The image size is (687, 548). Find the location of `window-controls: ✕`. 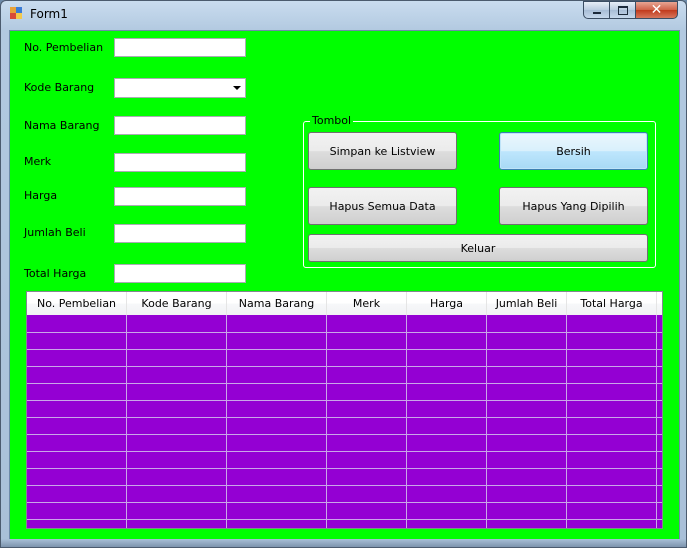

window-controls: ✕ is located at coordinates (630, 10).